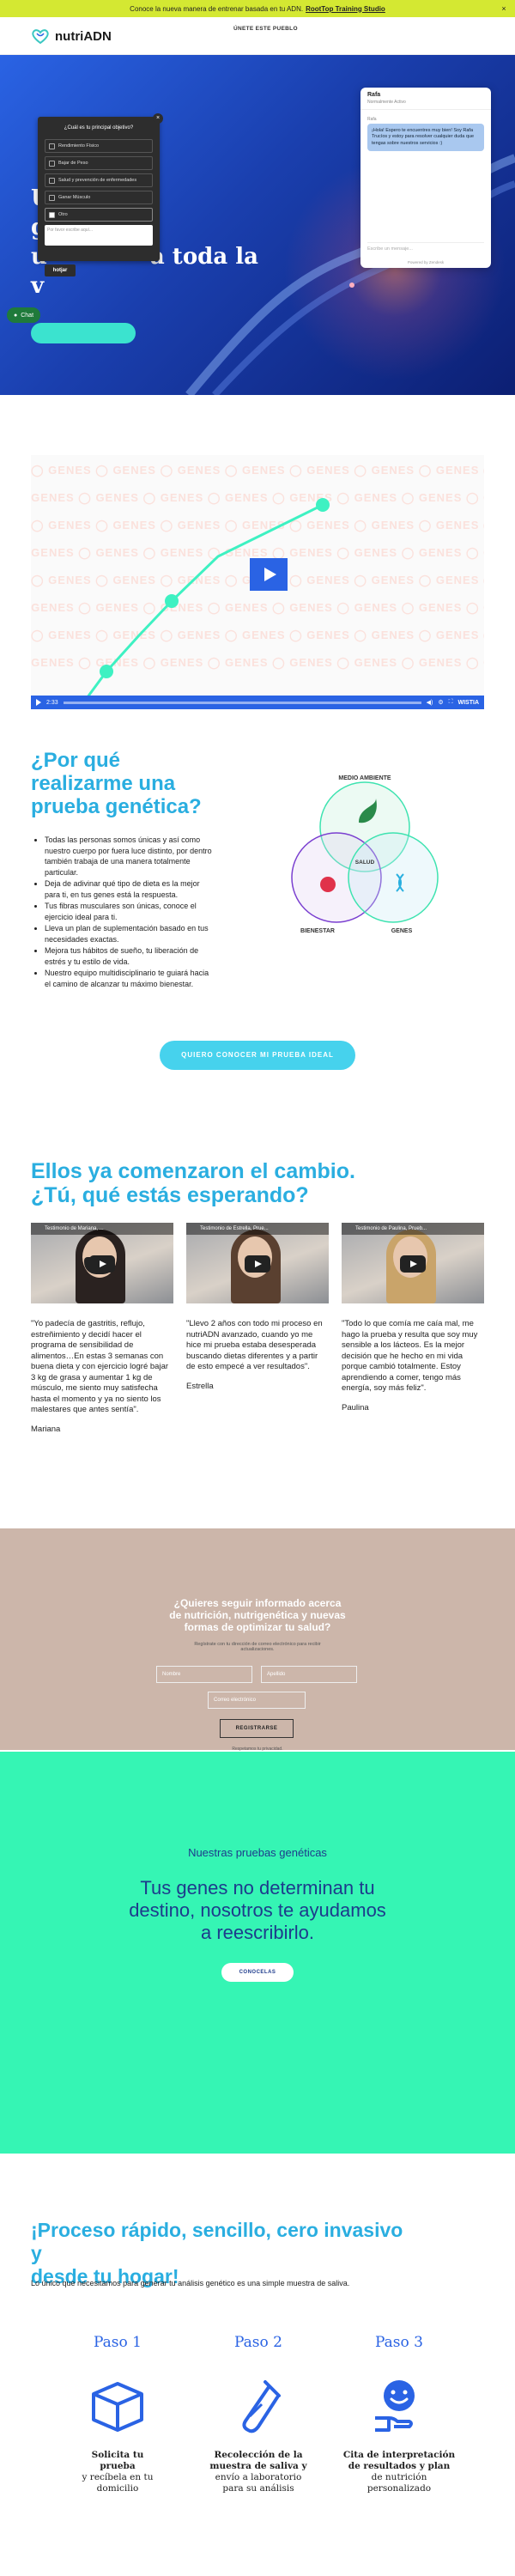  Describe the element at coordinates (430, 702) in the screenshot. I see `volume-icon: ◀)` at that location.